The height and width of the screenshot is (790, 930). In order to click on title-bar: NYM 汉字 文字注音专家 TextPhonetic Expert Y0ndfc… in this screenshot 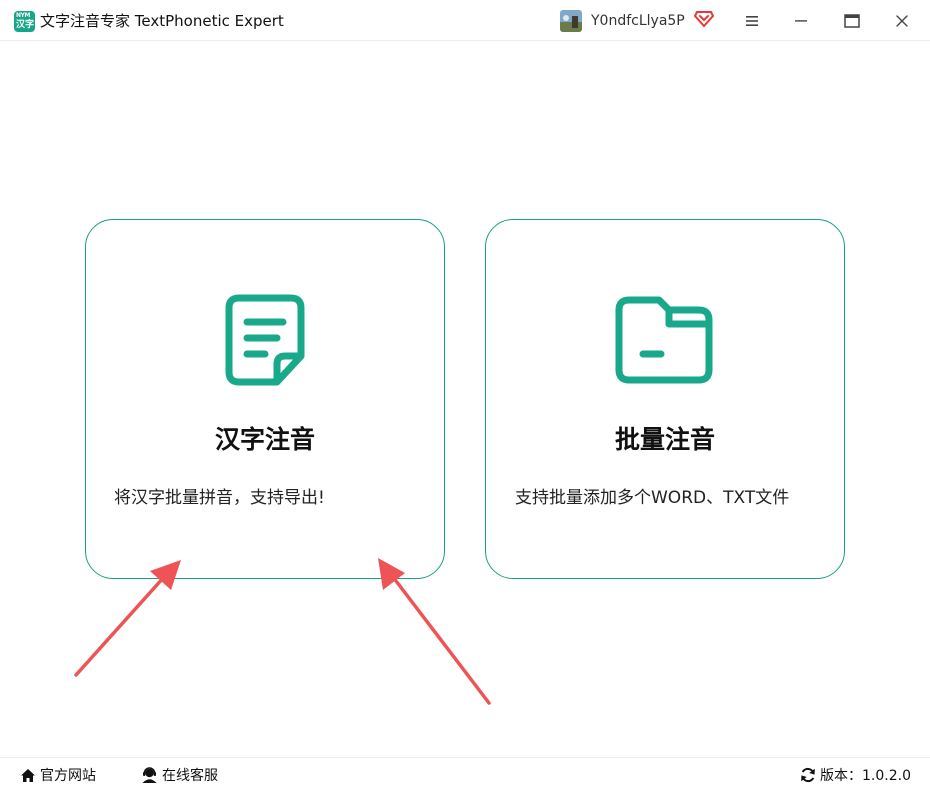, I will do `click(465, 20)`.